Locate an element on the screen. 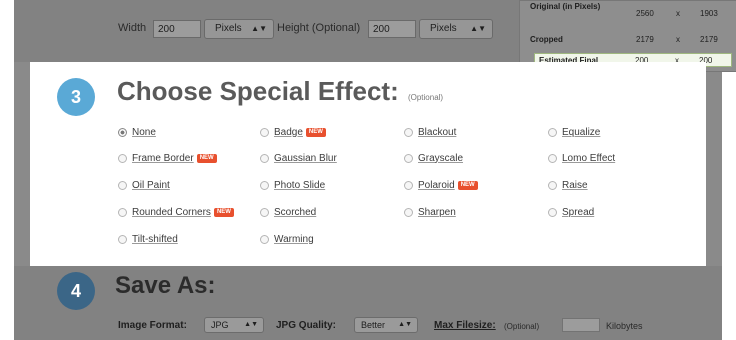 The width and height of the screenshot is (736, 340). effect-label: Lomo Effect is located at coordinates (588, 158).